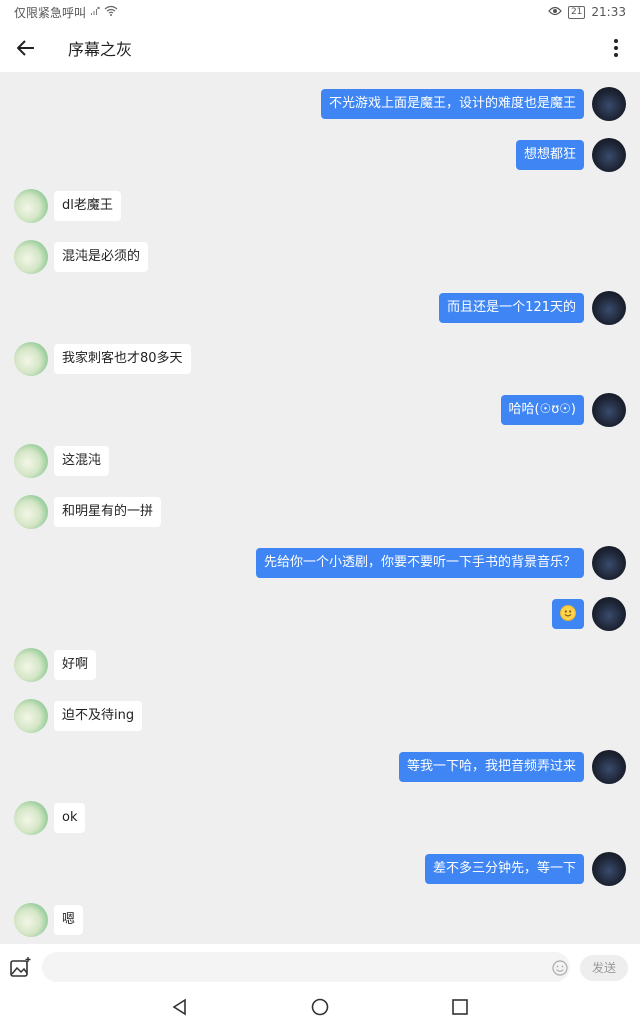  I want to click on nav-back-button, so click(180, 1007).